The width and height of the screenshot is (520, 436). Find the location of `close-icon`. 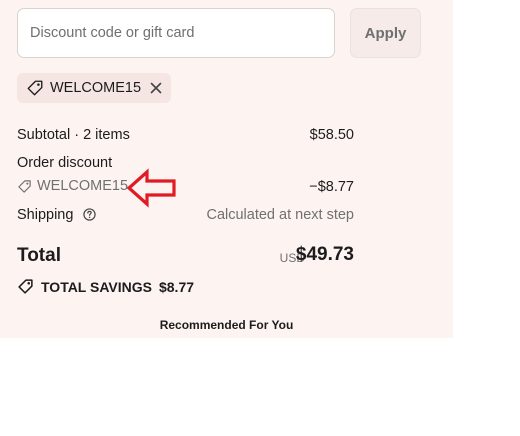

close-icon is located at coordinates (156, 88).